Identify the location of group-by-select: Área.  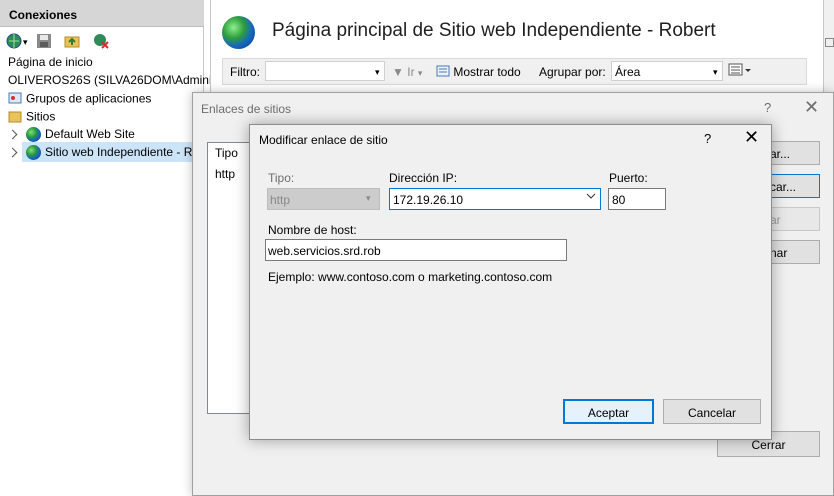
(667, 71).